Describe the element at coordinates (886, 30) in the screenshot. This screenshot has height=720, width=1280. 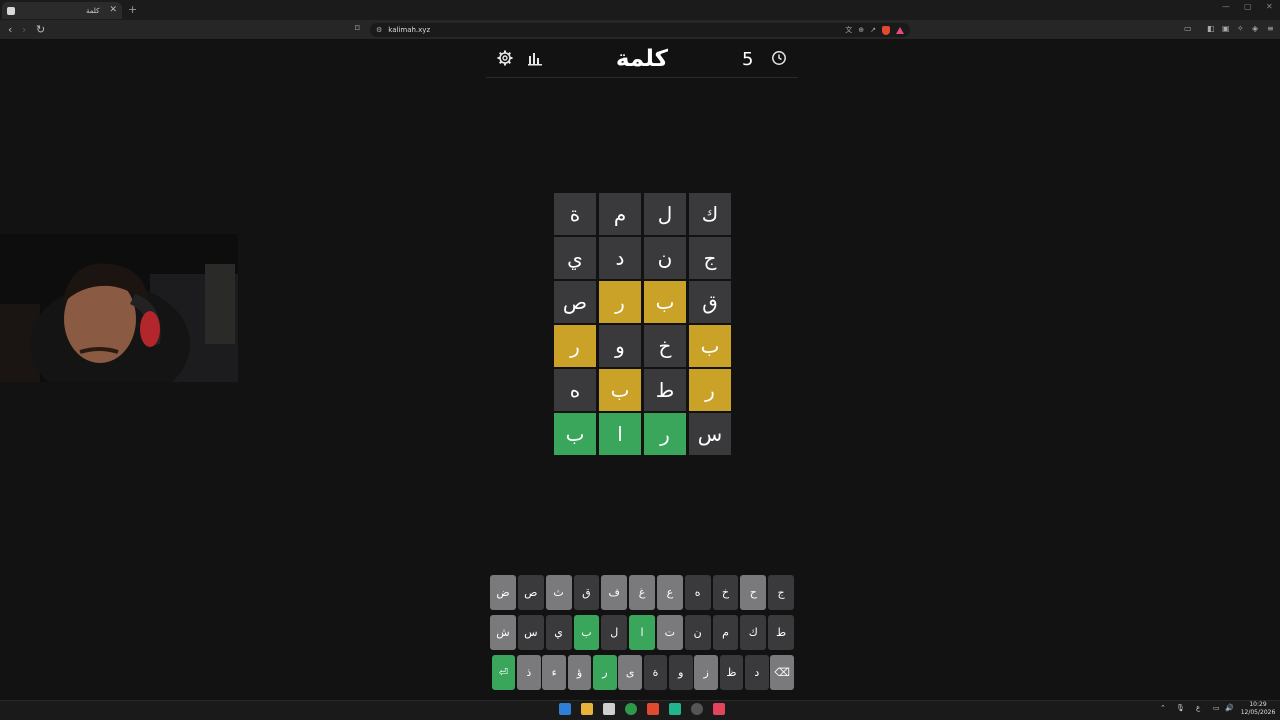
I see `brave-shields-icon` at that location.